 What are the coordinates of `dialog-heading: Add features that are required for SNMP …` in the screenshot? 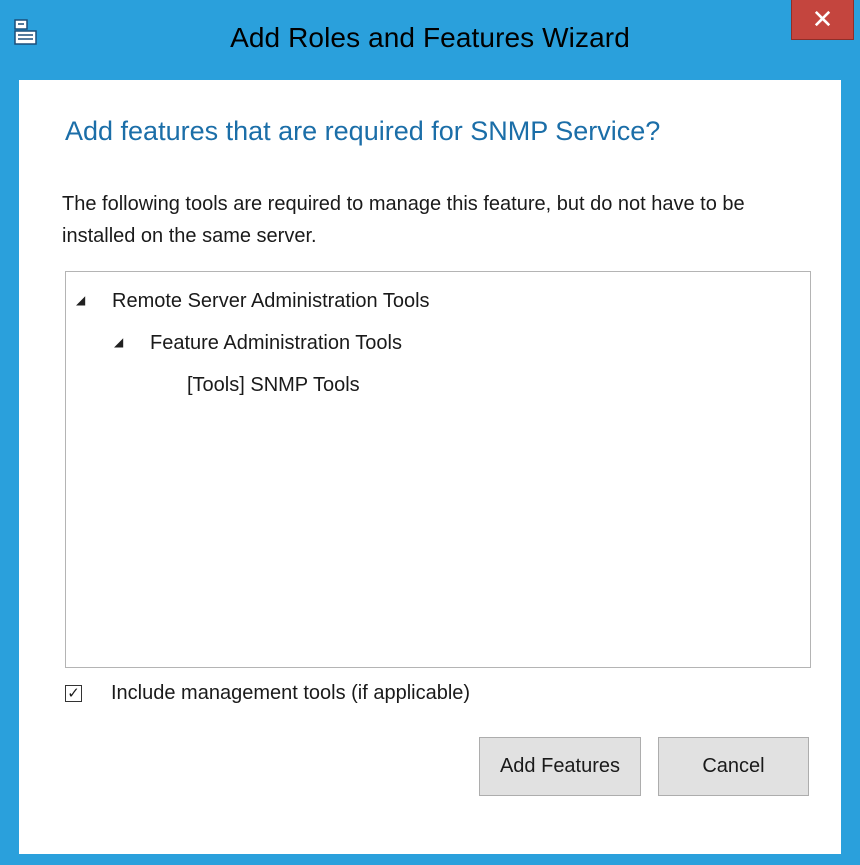 It's located at (363, 131).